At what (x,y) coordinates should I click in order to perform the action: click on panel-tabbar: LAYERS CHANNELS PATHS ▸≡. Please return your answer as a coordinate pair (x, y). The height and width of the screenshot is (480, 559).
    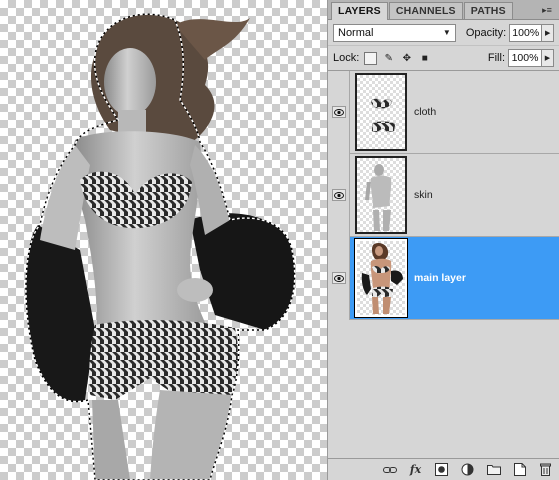
    Looking at the image, I should click on (443, 10).